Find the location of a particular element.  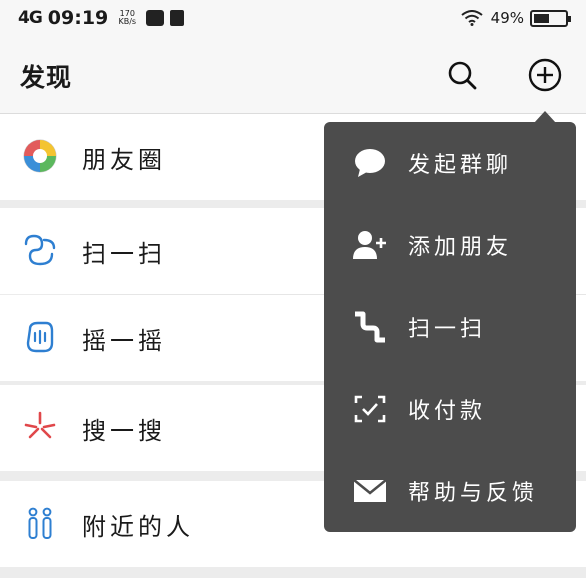

menu-item-scan: 扫一扫 is located at coordinates (450, 327).